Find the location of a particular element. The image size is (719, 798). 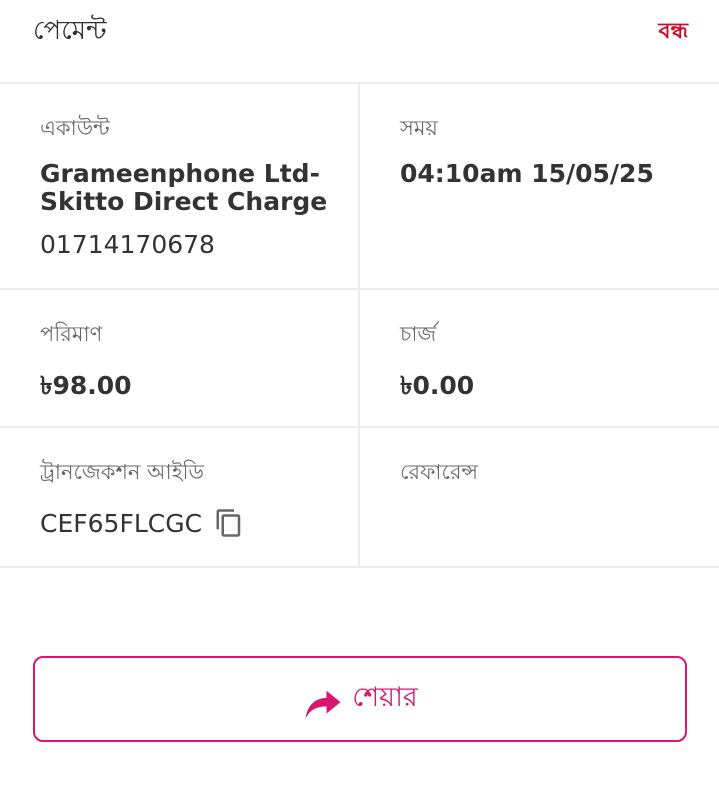

charge-cell: চার্জ ৳0.00 is located at coordinates (539, 358).